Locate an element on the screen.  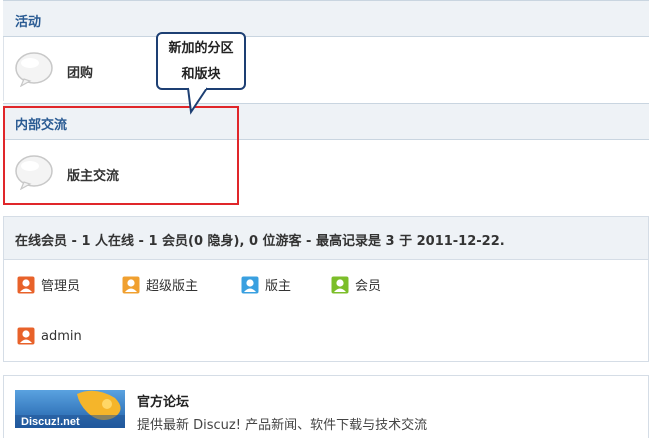
category-header-activity: 活动 is located at coordinates (326, 18).